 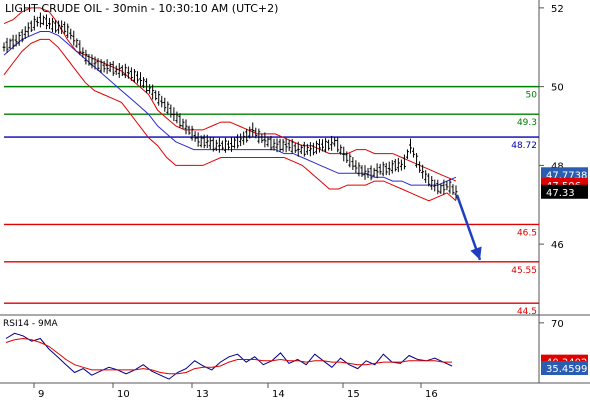 I want to click on level-label: 46.5, so click(x=527, y=233).